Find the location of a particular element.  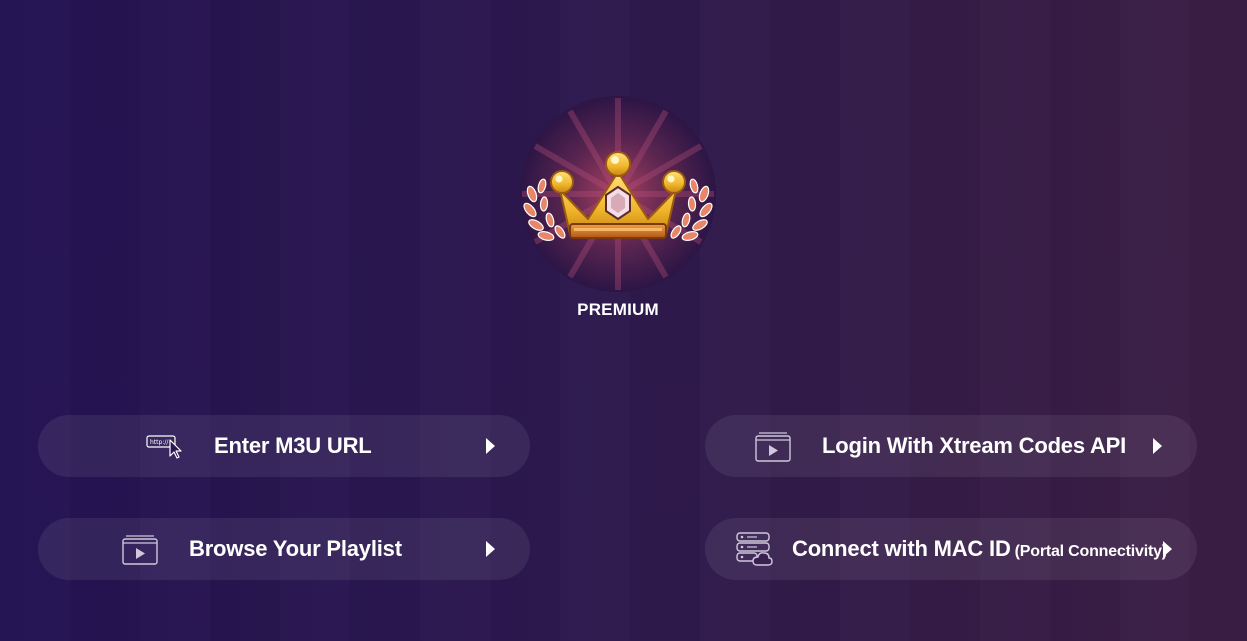

browse-playlist-button: Browse Your Playlist is located at coordinates (284, 549).